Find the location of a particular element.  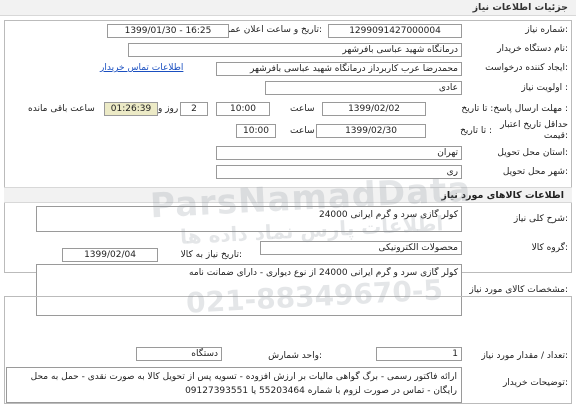

need-date-label: تاریخ نیاز به کالا: is located at coordinates (211, 255).